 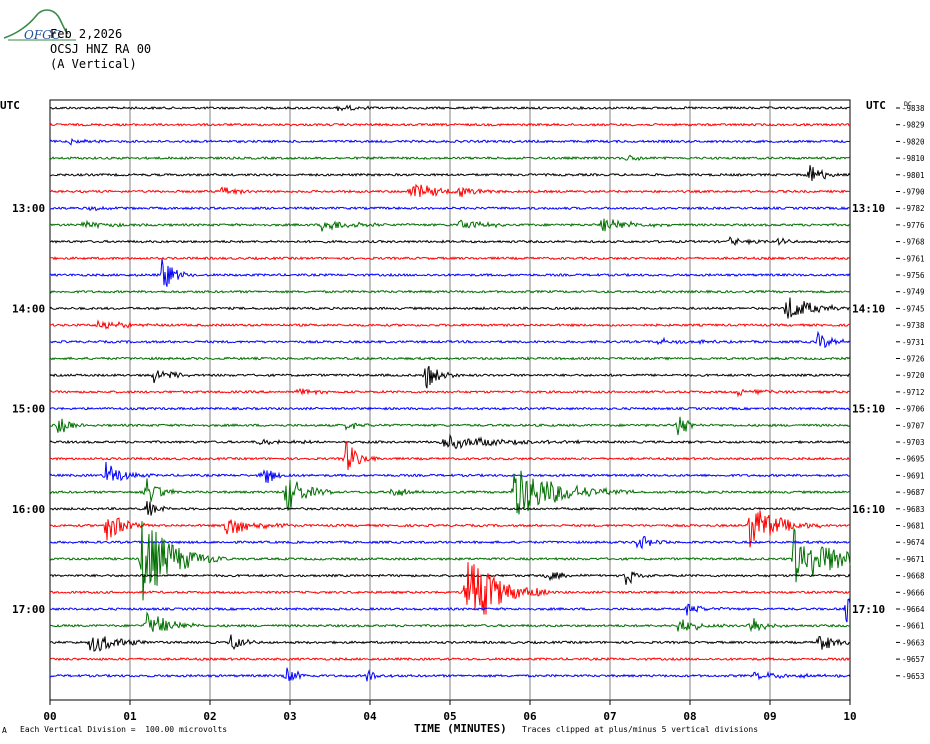 I want to click on x-tick-label: 01, so click(x=130, y=716).